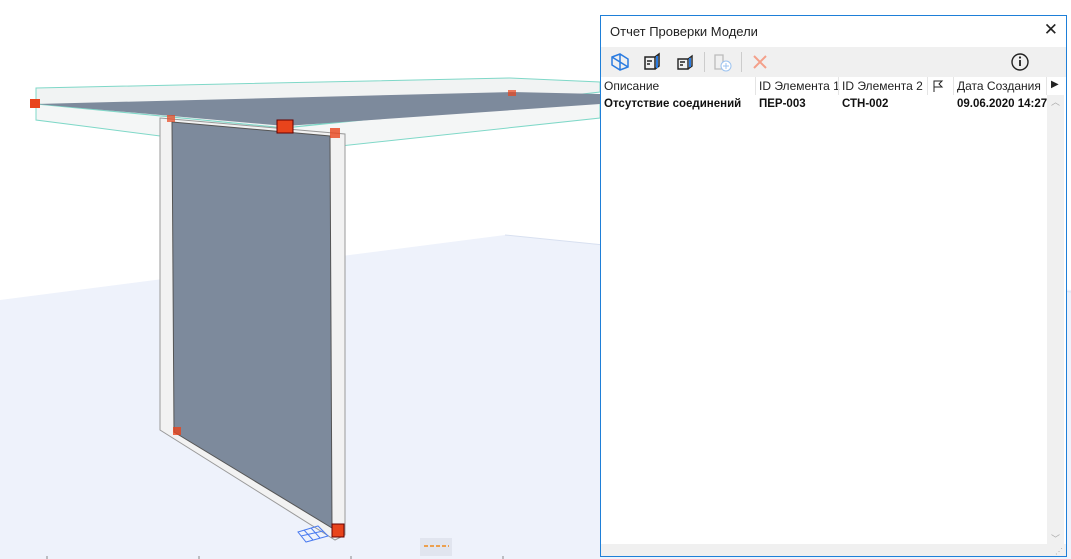 This screenshot has width=1071, height=559. Describe the element at coordinates (1055, 101) in the screenshot. I see `scroll-up-icon: ︿` at that location.